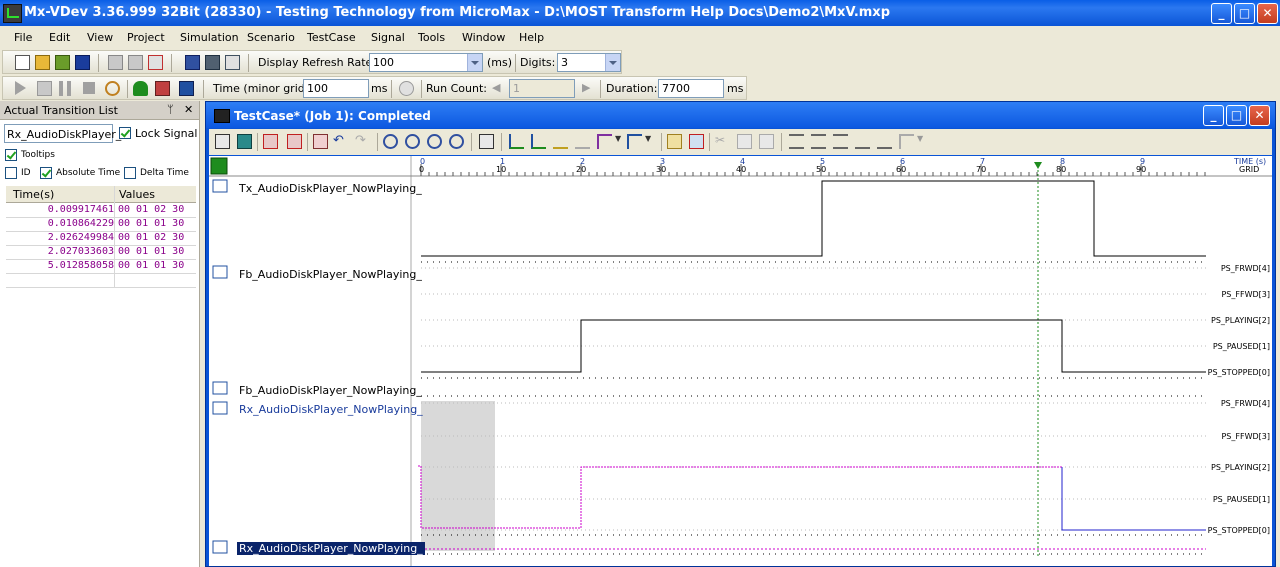 The image size is (1280, 567). What do you see at coordinates (1213, 115) in the screenshot?
I see `testcase-minimize-button: _` at bounding box center [1213, 115].